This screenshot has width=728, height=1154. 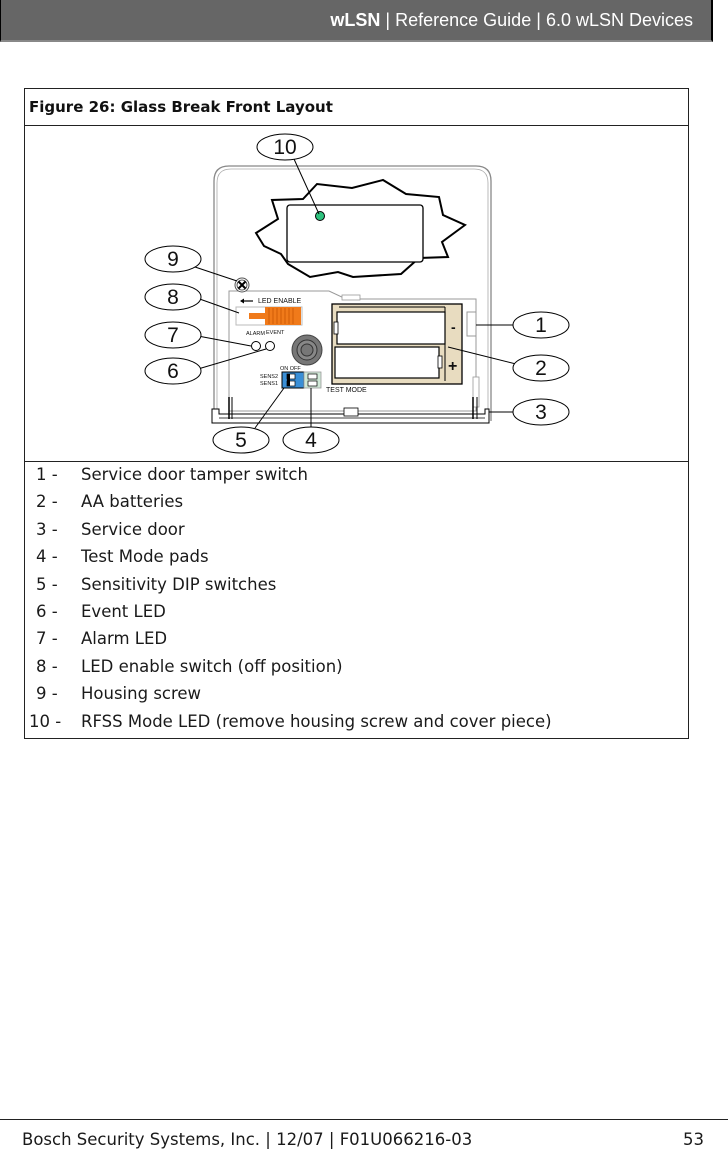 What do you see at coordinates (123, 611) in the screenshot?
I see `legend-text: Event LED` at bounding box center [123, 611].